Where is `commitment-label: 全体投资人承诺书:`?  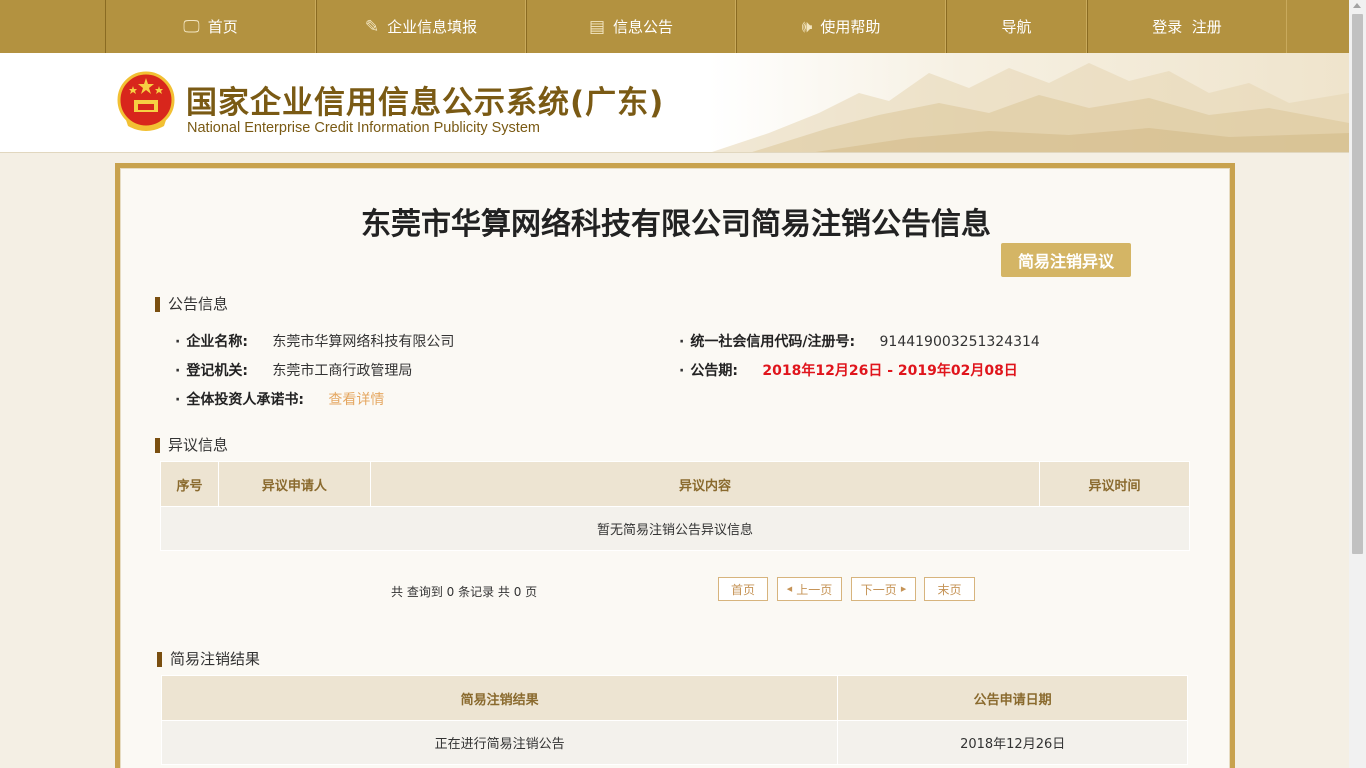 commitment-label: 全体投资人承诺书: is located at coordinates (245, 400).